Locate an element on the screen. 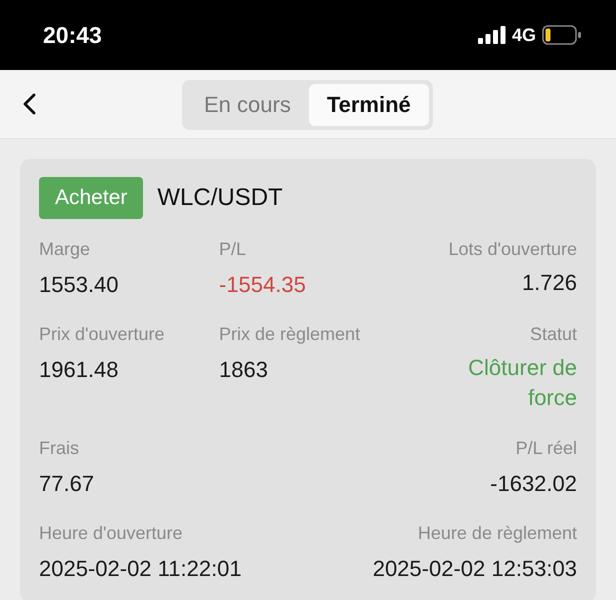 This screenshot has width=616, height=600. field-value: 1863 is located at coordinates (244, 370).